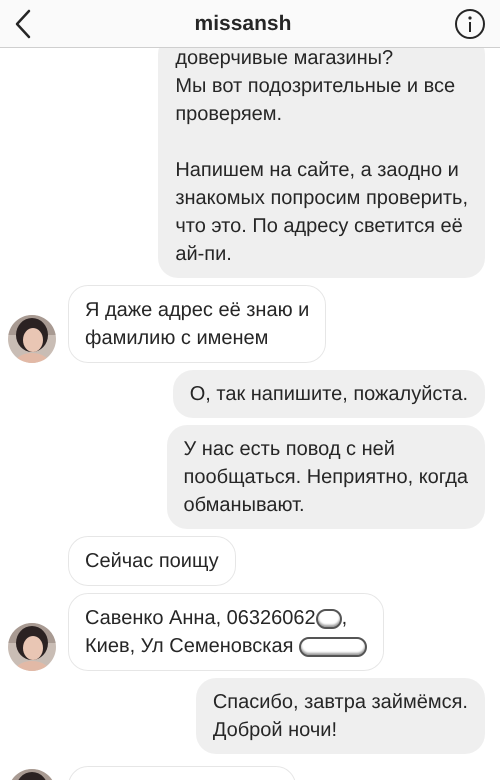 Image resolution: width=500 pixels, height=780 pixels. Describe the element at coordinates (315, 86) in the screenshot. I see `message-text: доверчивые магазины? Мы вот подозрительные и все проверяем.` at that location.